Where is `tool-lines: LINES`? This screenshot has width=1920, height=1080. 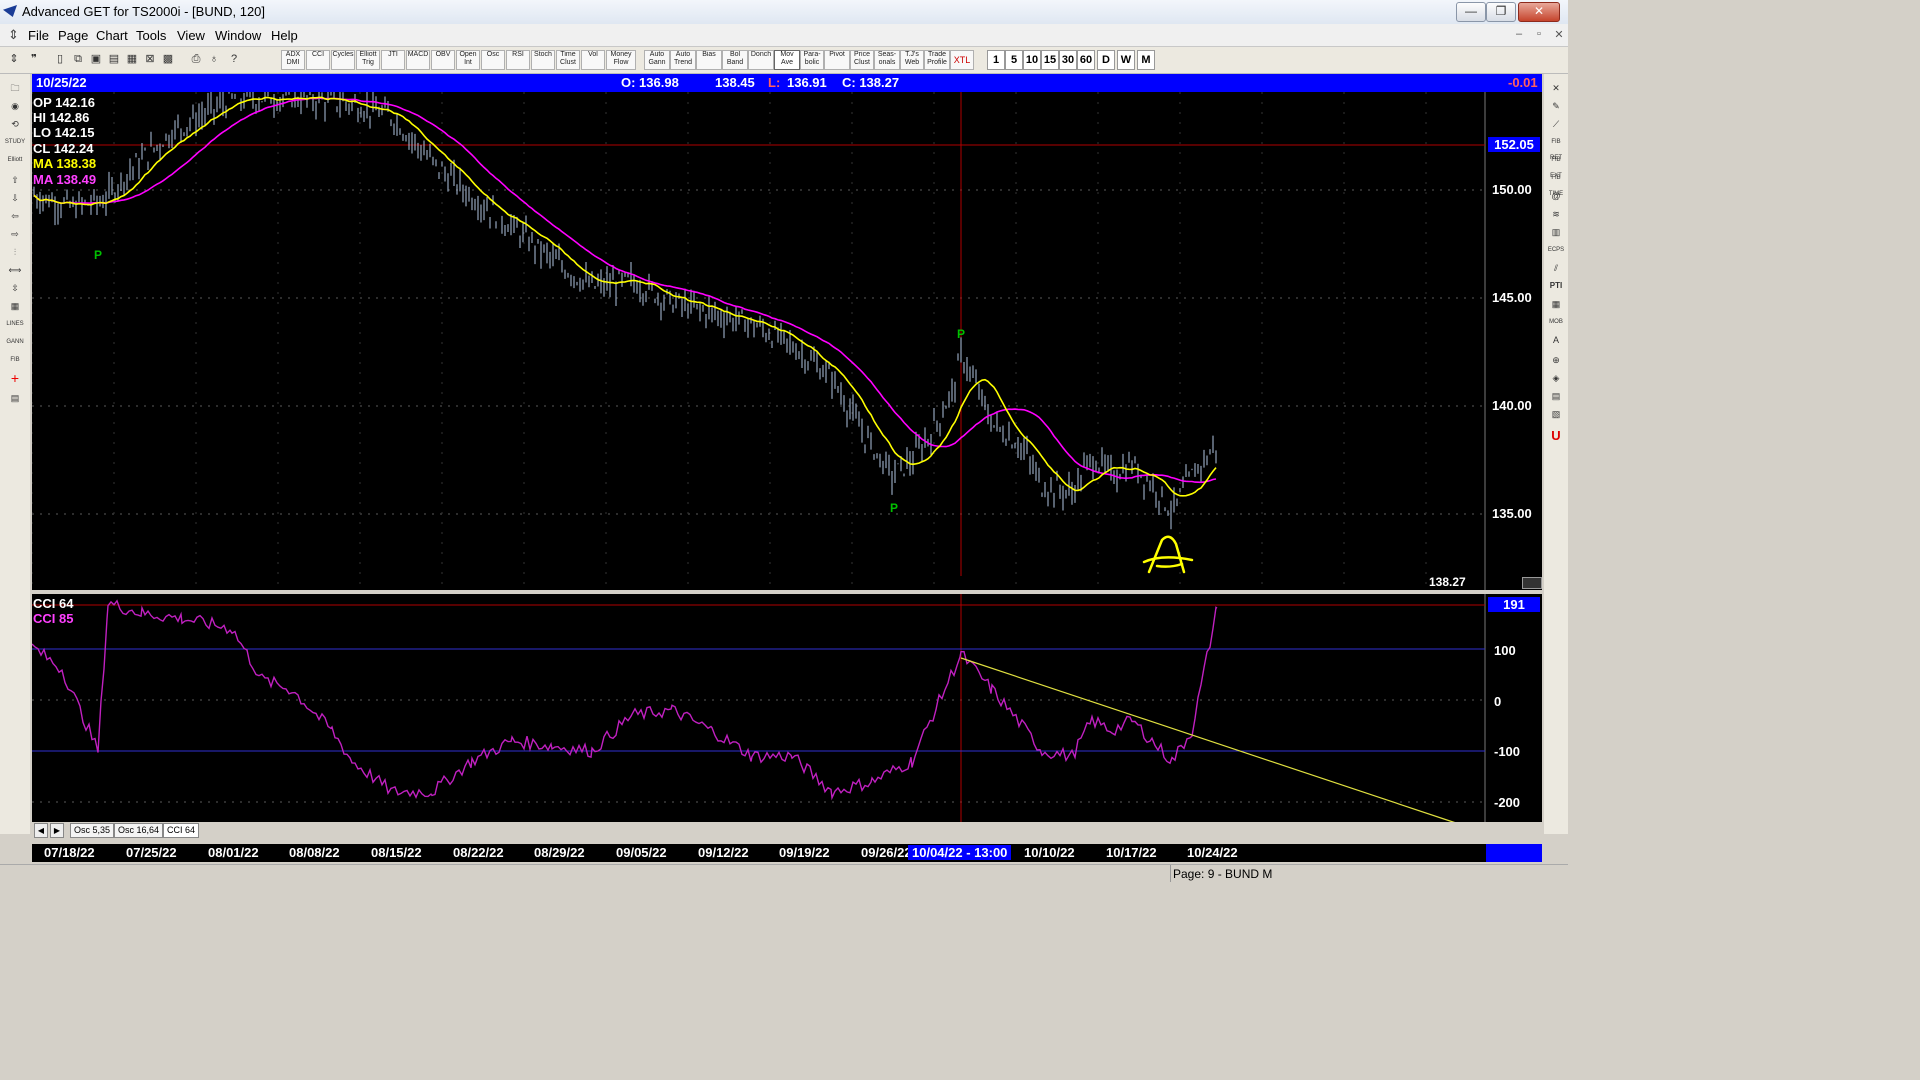 tool-lines: LINES is located at coordinates (15, 324).